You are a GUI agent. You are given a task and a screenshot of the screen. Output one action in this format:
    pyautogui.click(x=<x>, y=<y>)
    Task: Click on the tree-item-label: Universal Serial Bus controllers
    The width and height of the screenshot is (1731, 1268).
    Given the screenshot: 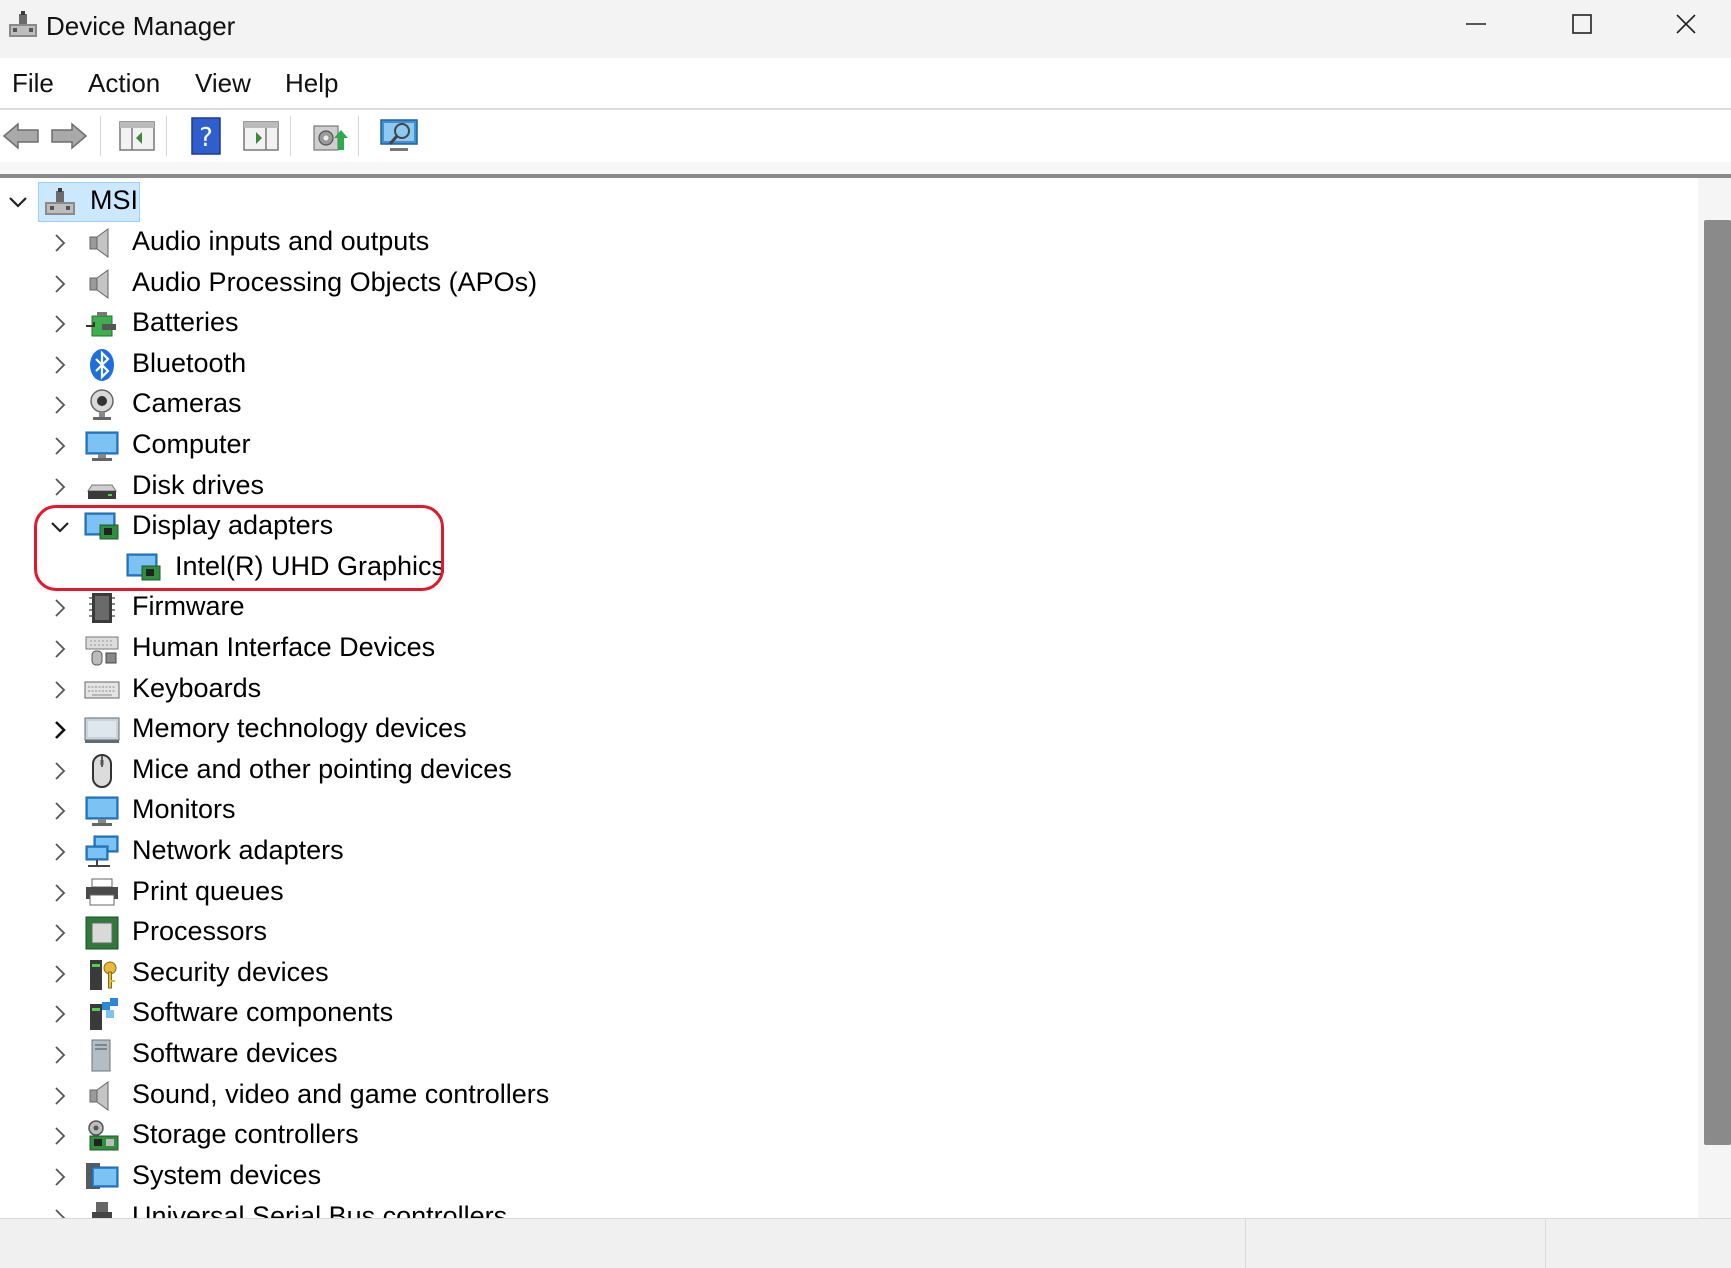 What is the action you would take?
    pyautogui.click(x=320, y=1209)
    